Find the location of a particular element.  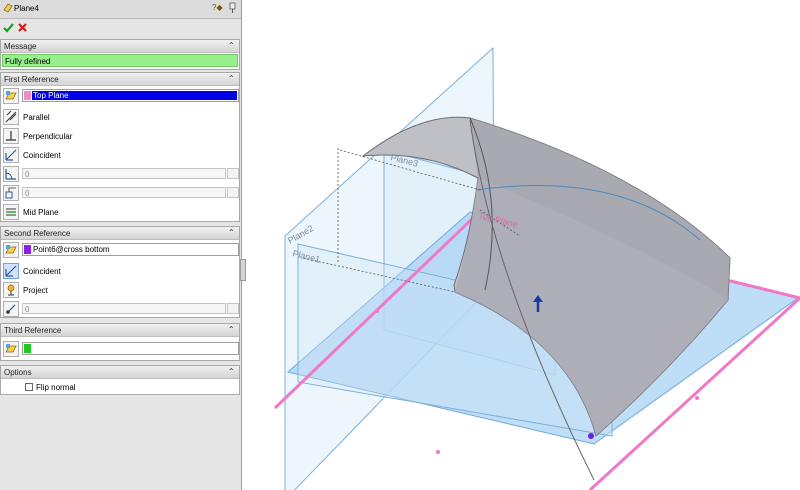

options-header: Options ⌃ is located at coordinates (120, 372).